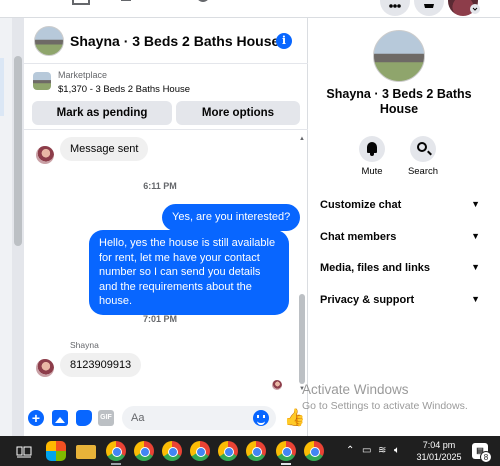  Describe the element at coordinates (116, 464) in the screenshot. I see `running-indicator` at that location.